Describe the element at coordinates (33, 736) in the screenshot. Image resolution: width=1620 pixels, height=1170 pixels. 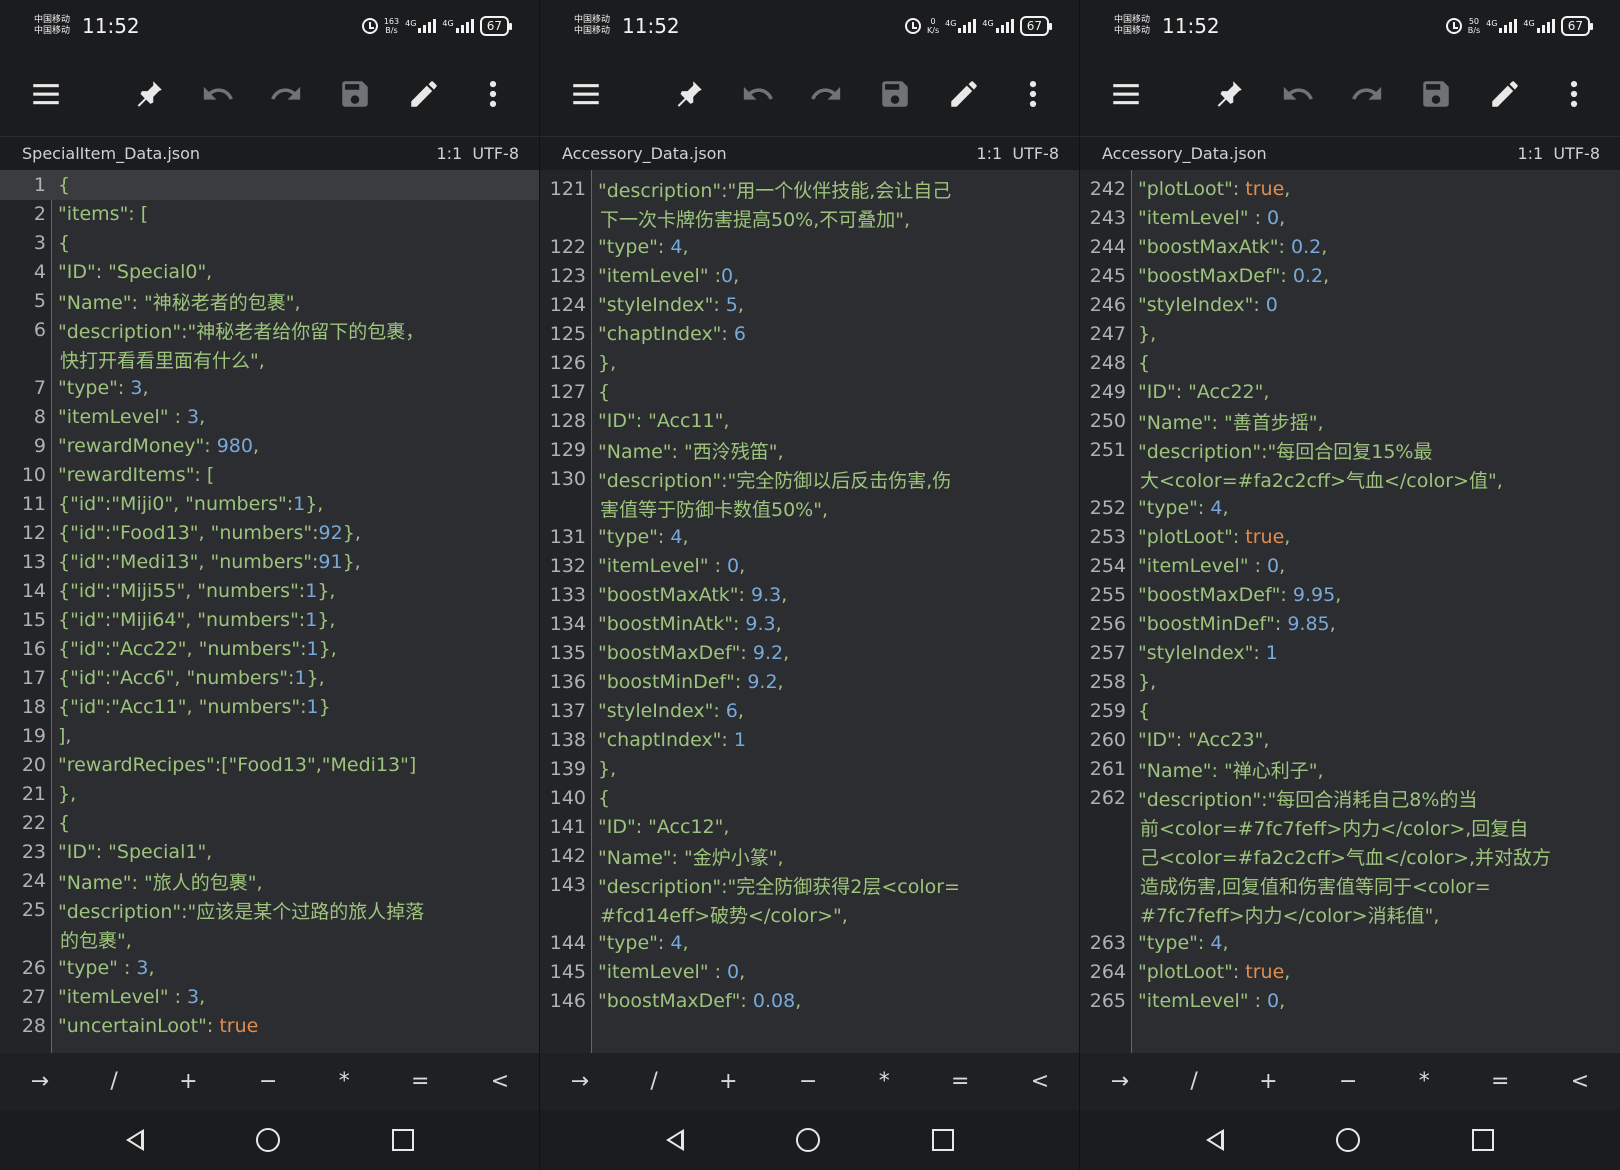
I see `line-number: 19` at that location.